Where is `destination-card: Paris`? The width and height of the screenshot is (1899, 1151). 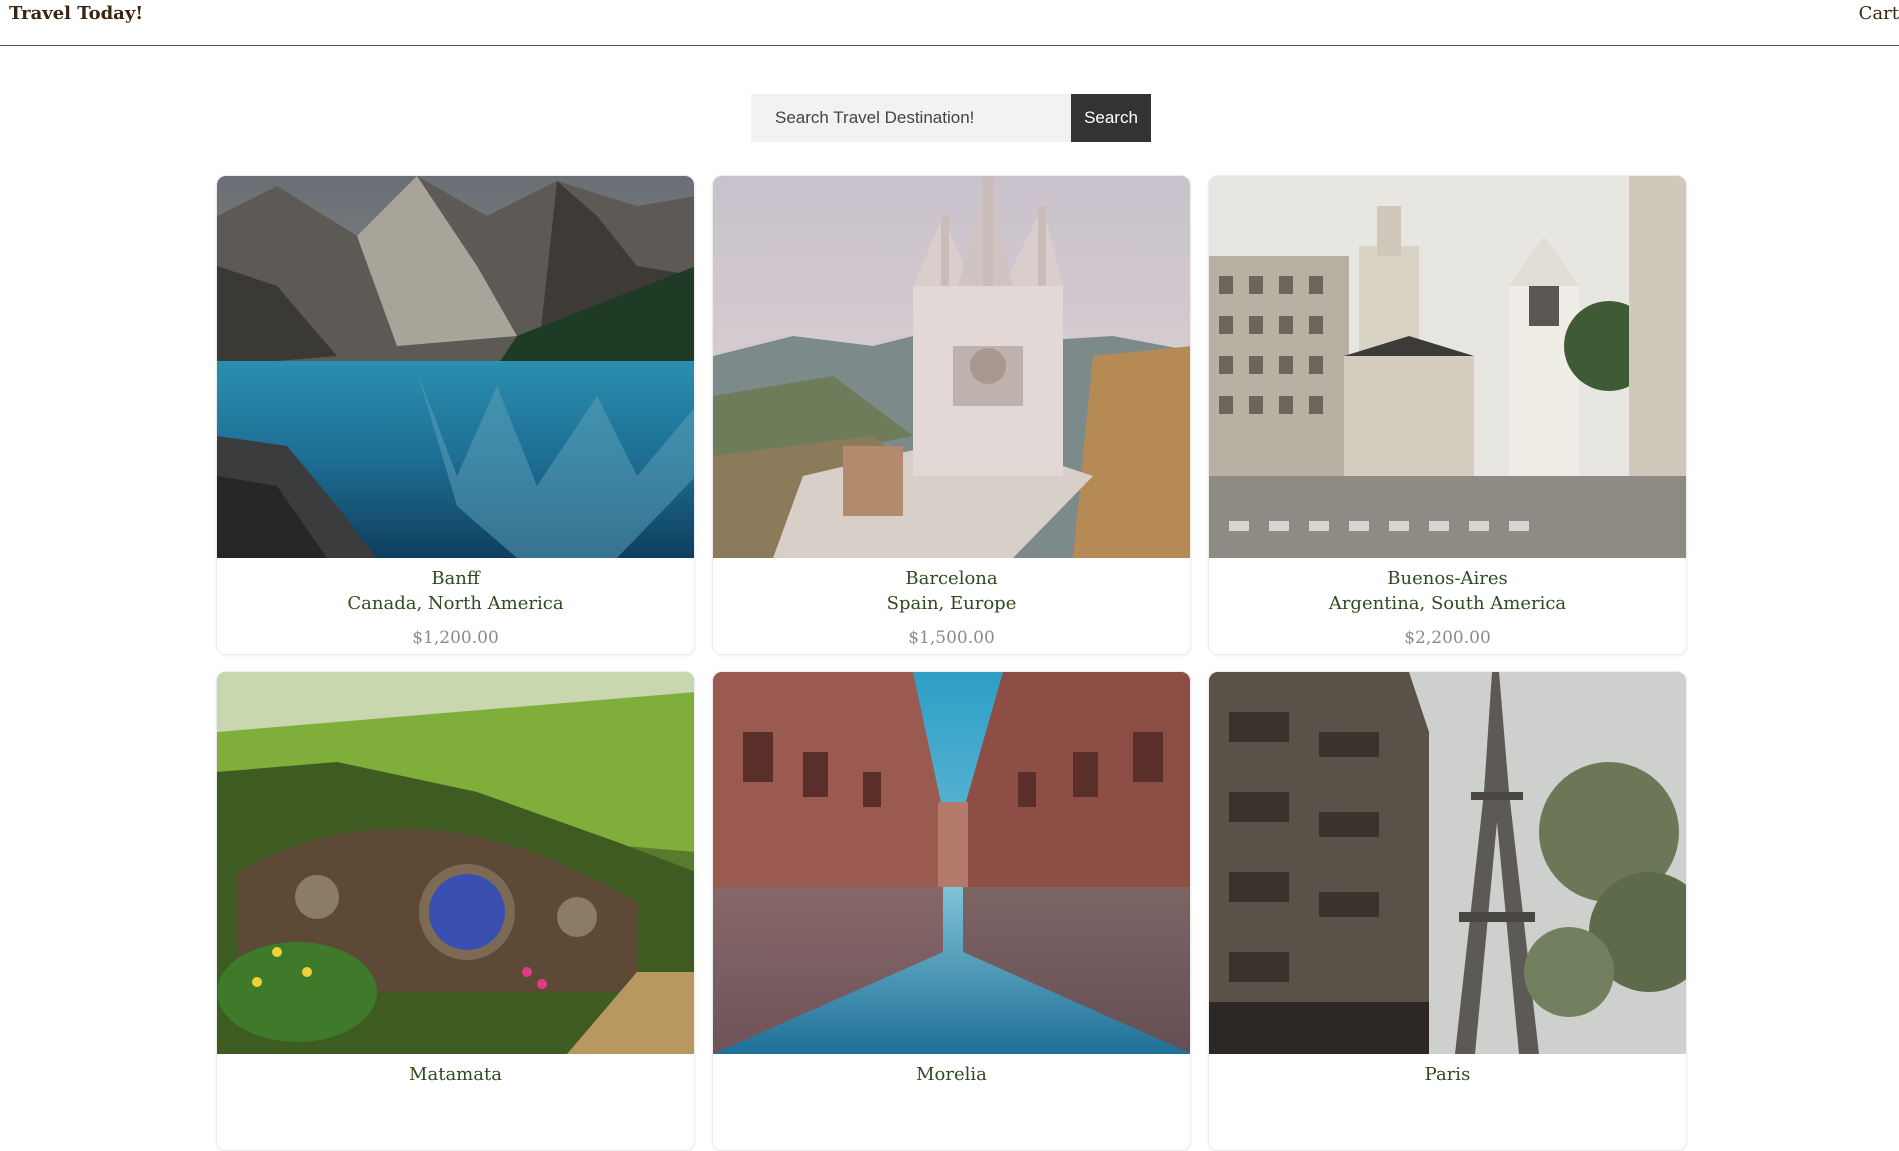
destination-card: Paris is located at coordinates (1447, 911).